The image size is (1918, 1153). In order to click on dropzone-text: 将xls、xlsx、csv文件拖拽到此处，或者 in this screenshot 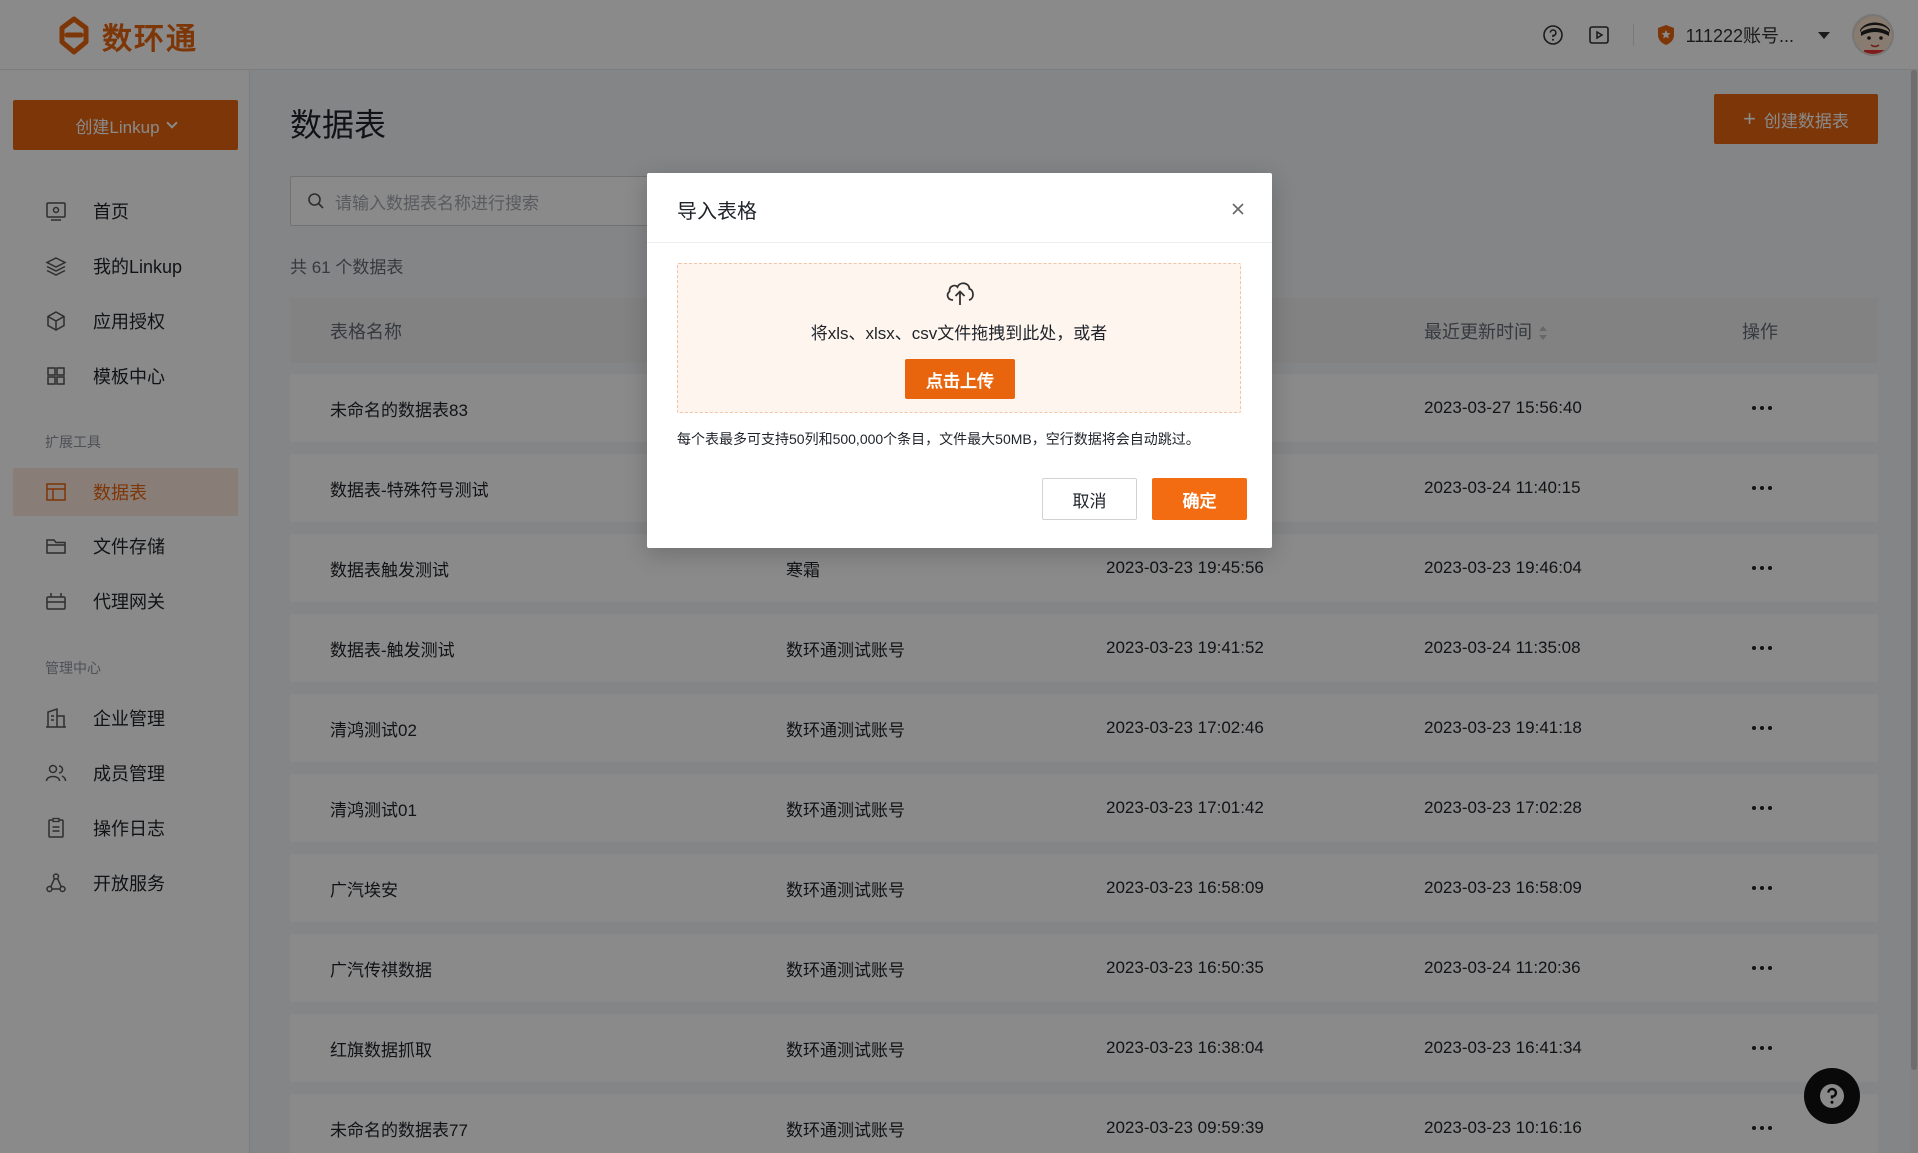, I will do `click(959, 333)`.